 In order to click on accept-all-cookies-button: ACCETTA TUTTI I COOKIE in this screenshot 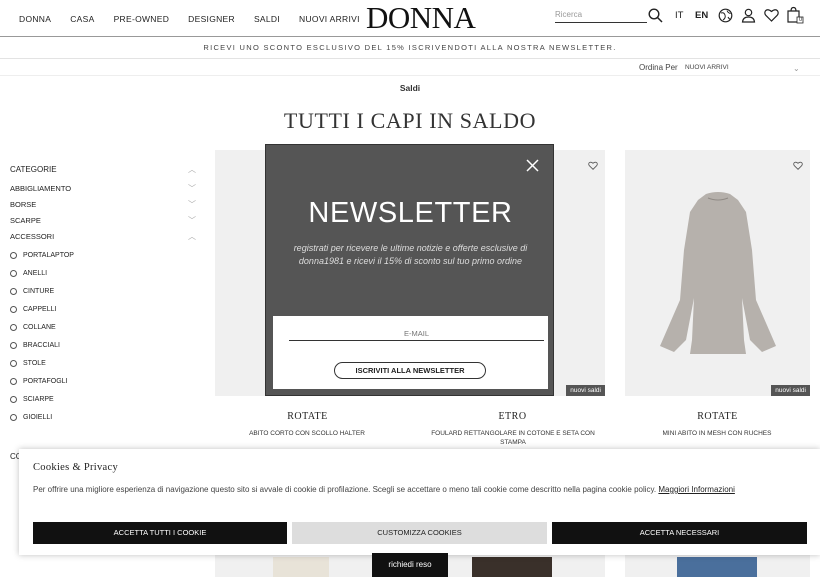, I will do `click(160, 533)`.